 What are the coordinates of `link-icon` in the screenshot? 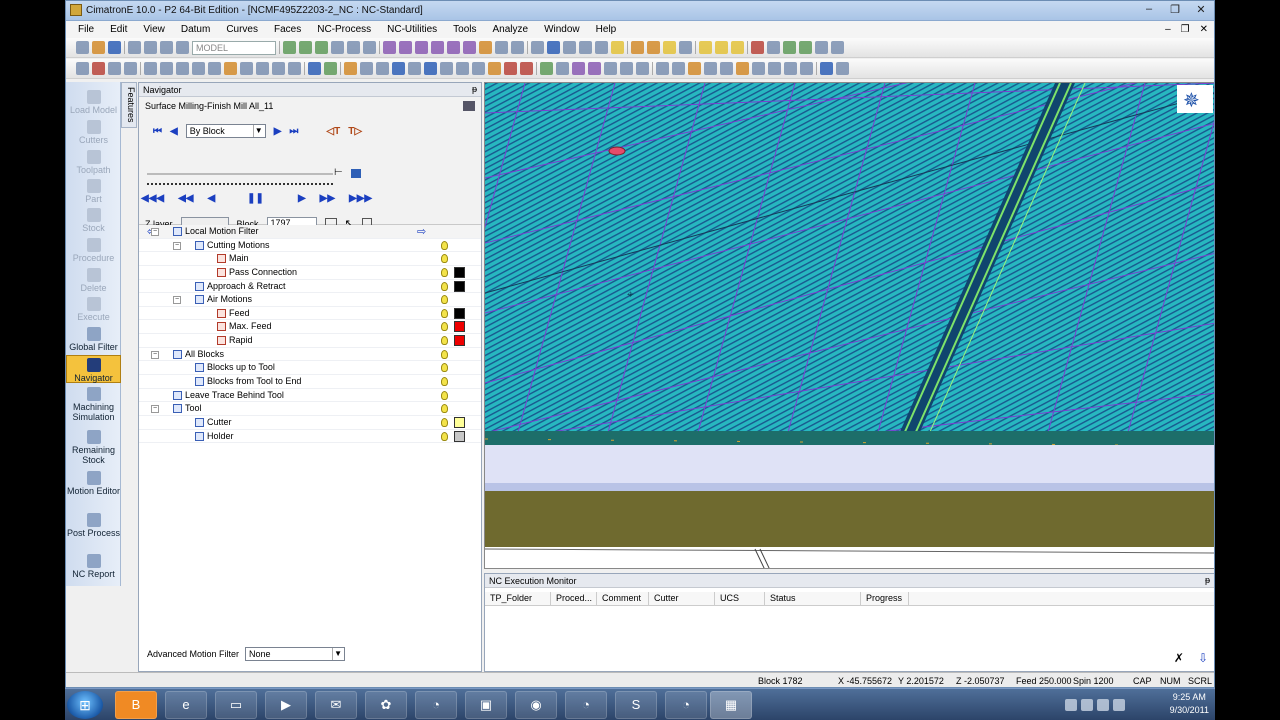 It's located at (710, 68).